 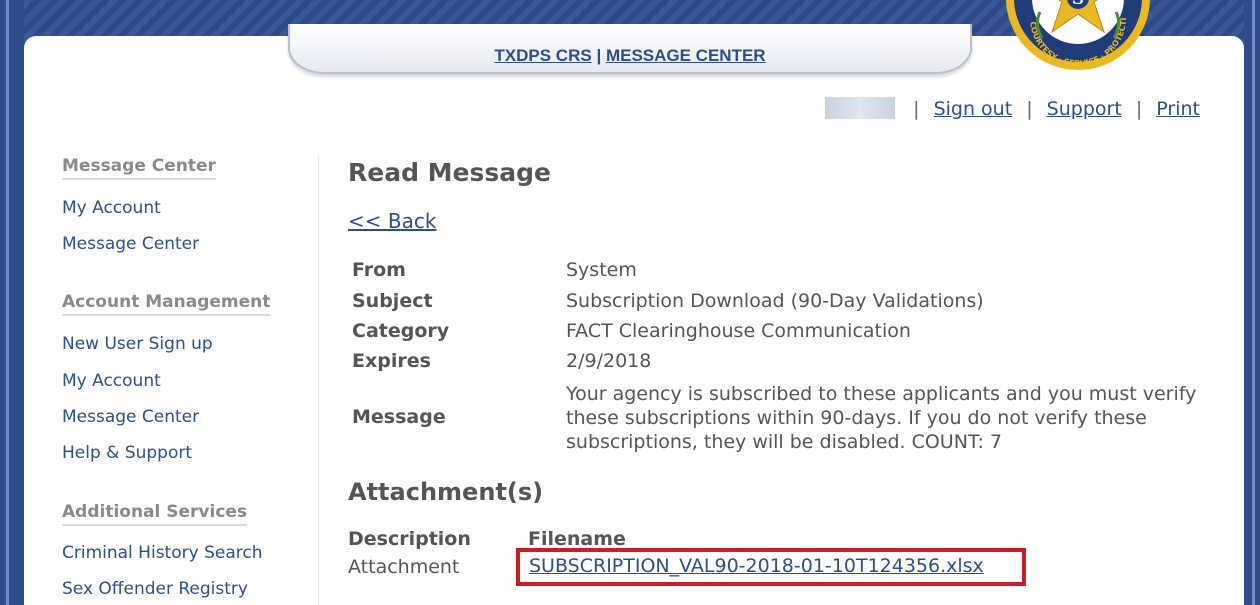 What do you see at coordinates (738, 331) in the screenshot?
I see `category-value: FACT Clearinghouse Communication` at bounding box center [738, 331].